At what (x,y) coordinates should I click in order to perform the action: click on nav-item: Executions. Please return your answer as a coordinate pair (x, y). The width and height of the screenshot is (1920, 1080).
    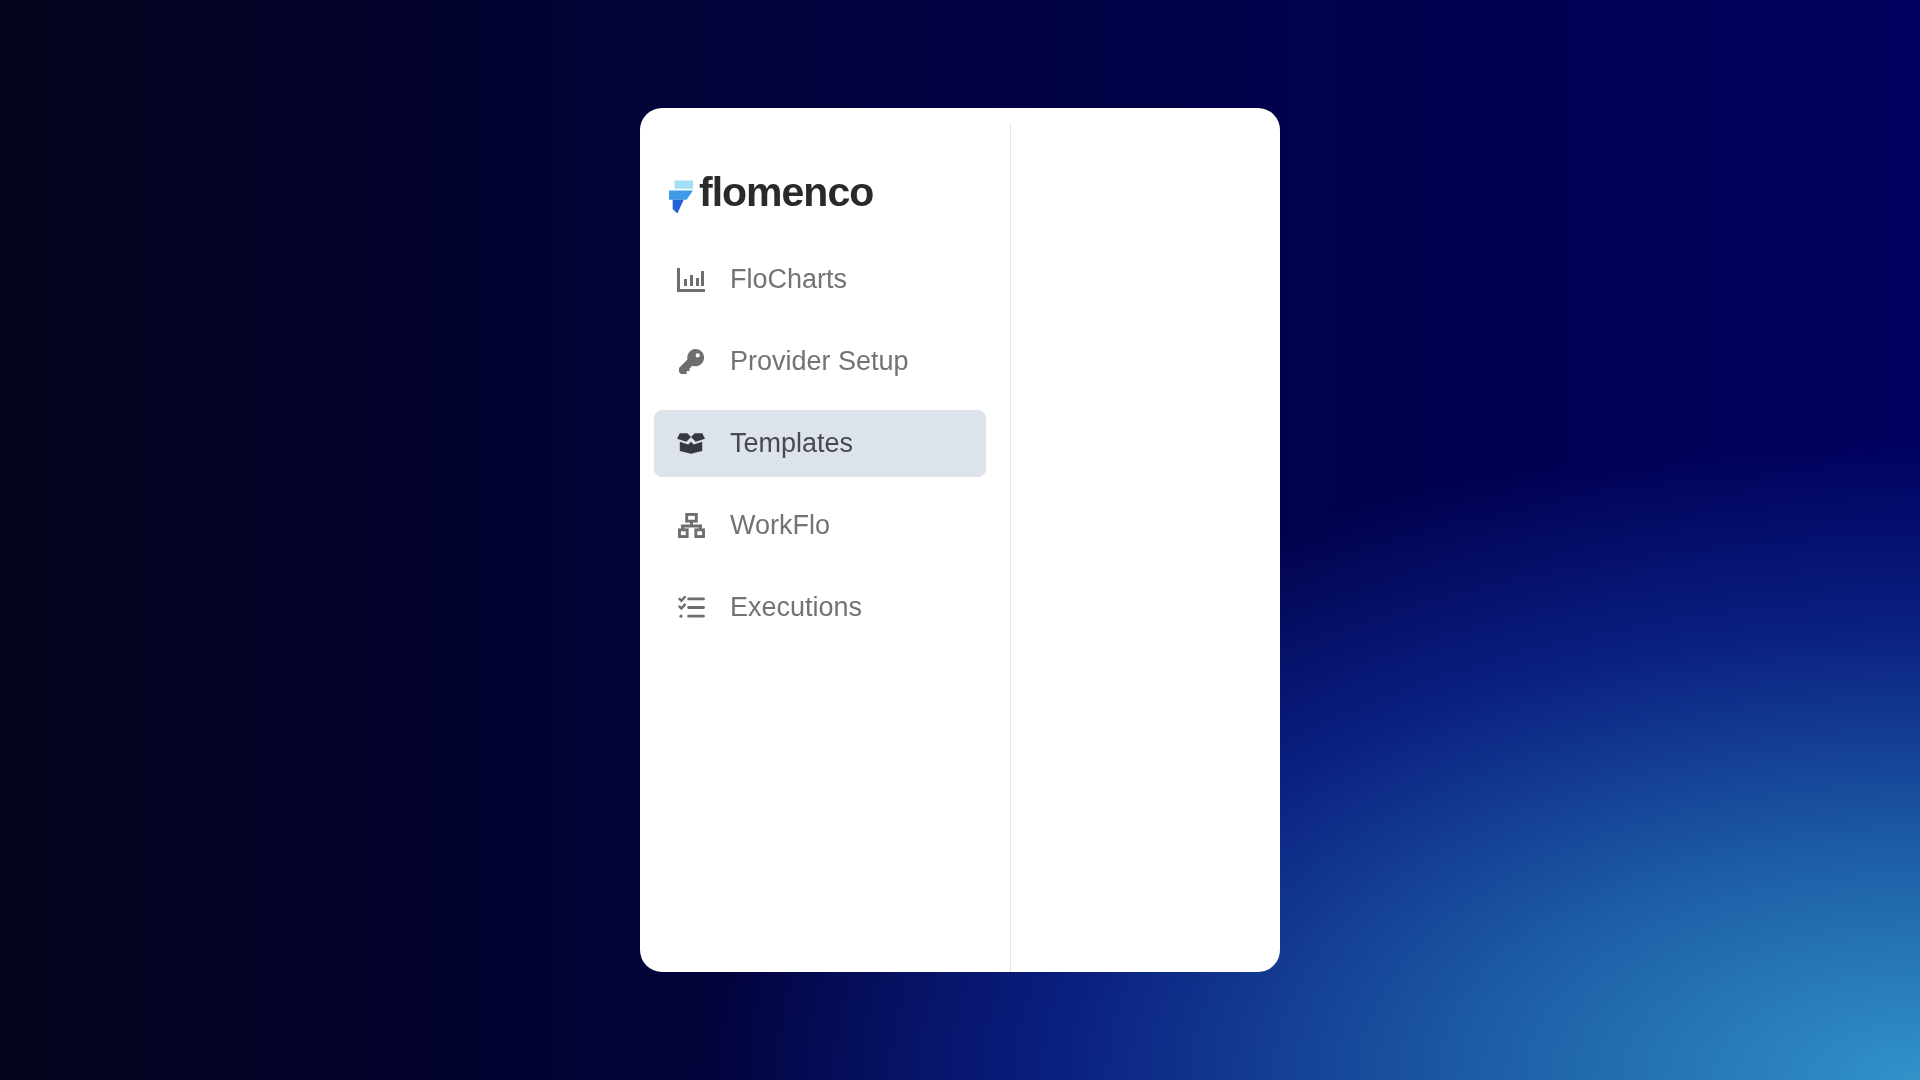
    Looking at the image, I should click on (820, 607).